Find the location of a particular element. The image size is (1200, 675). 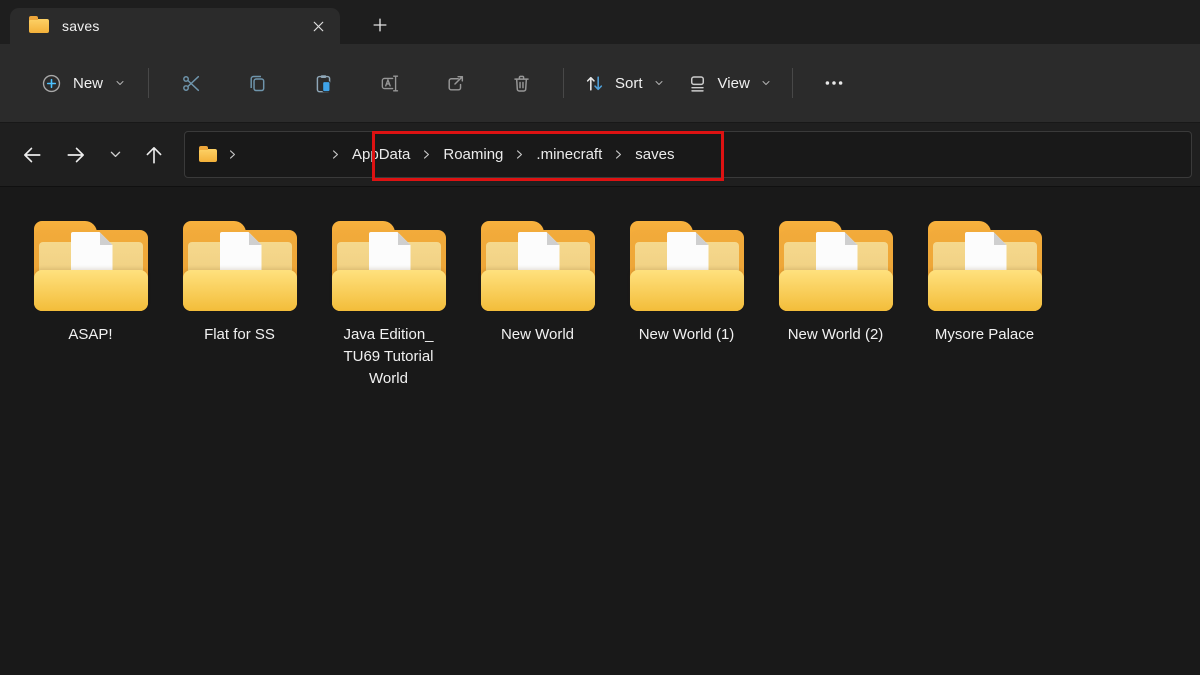

cut-icon is located at coordinates (191, 83).